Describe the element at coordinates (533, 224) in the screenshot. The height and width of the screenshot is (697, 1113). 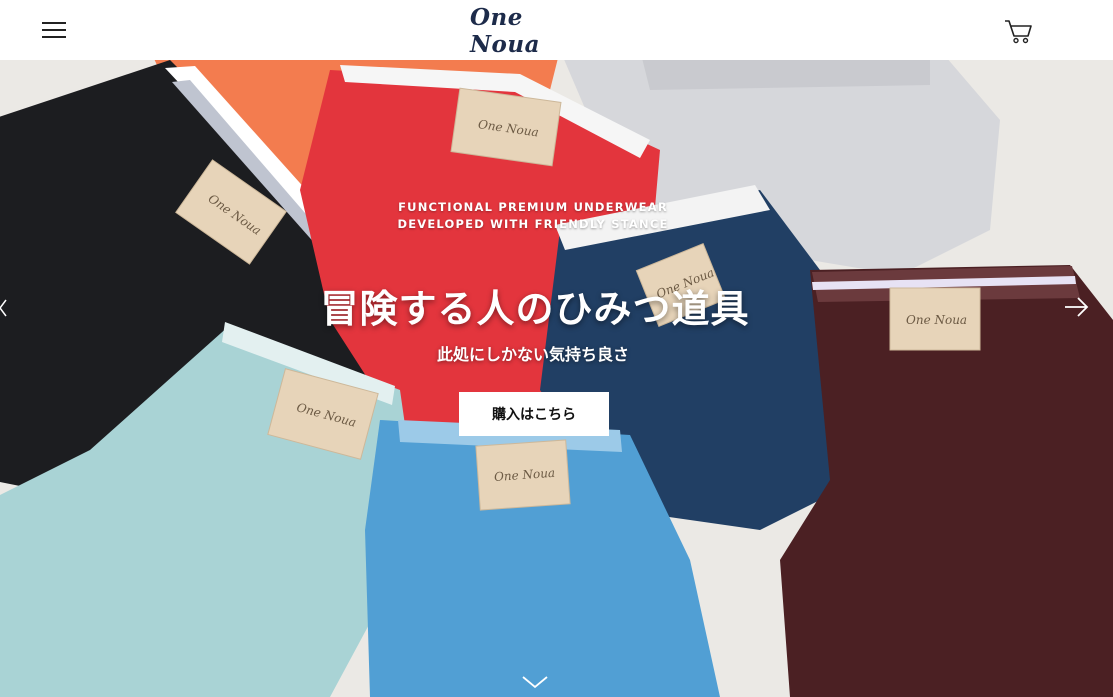
I see `tagline-line-2: DEVELOPED WITH FRIENDLY STANCE` at that location.